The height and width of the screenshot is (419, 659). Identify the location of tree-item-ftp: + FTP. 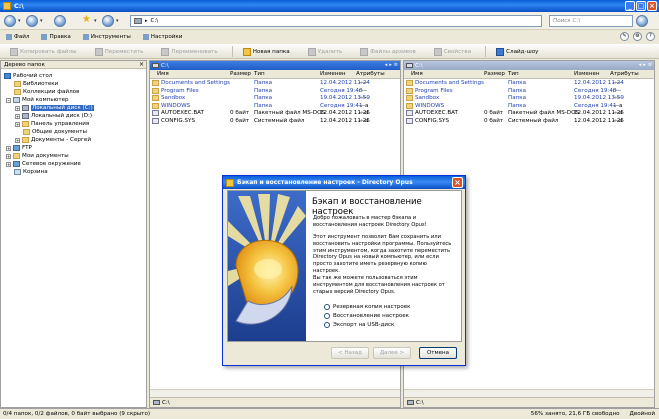
(19, 148).